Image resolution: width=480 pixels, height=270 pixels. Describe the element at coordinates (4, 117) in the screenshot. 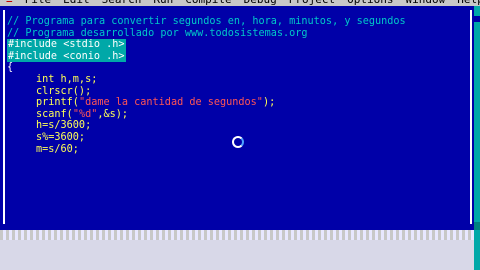

I see `editor-border-left` at that location.